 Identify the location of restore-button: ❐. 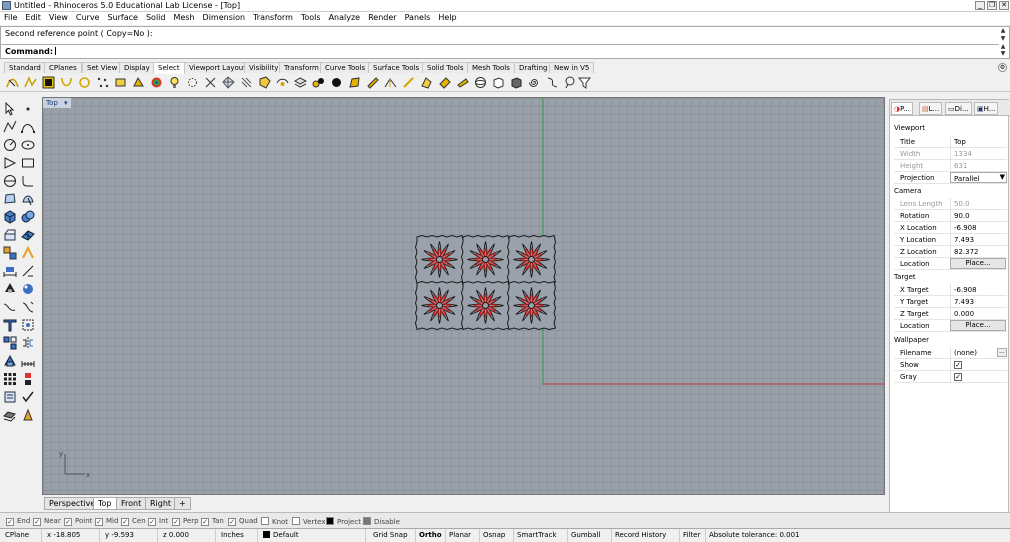
(992, 5).